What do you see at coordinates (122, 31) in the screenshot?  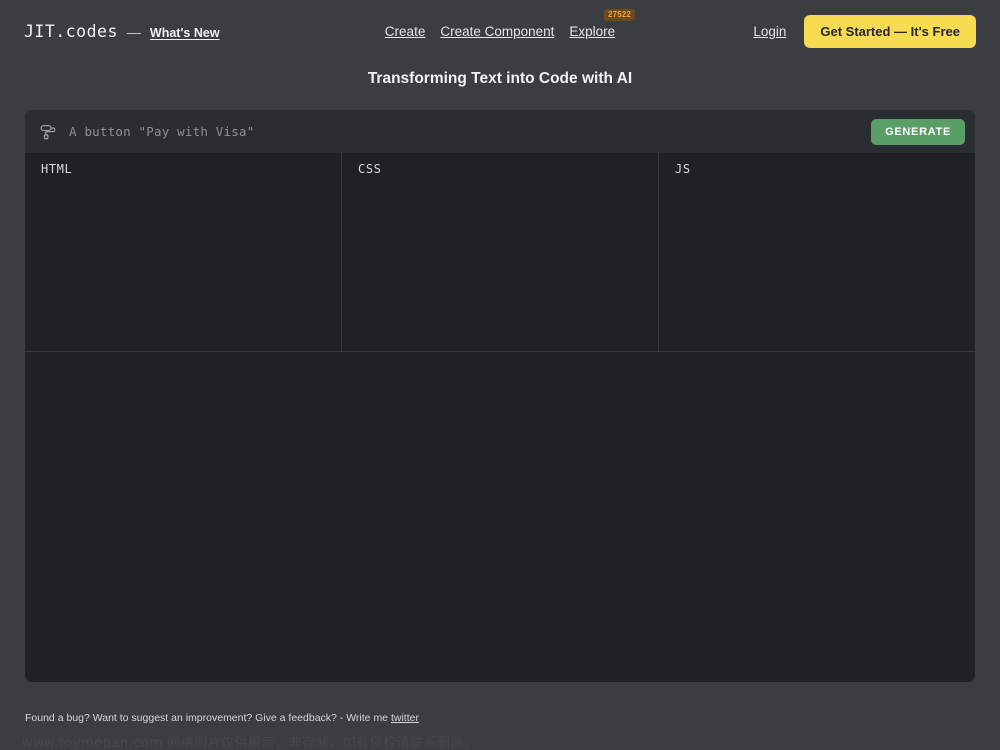 I see `brand: JIT.codes — What's New` at bounding box center [122, 31].